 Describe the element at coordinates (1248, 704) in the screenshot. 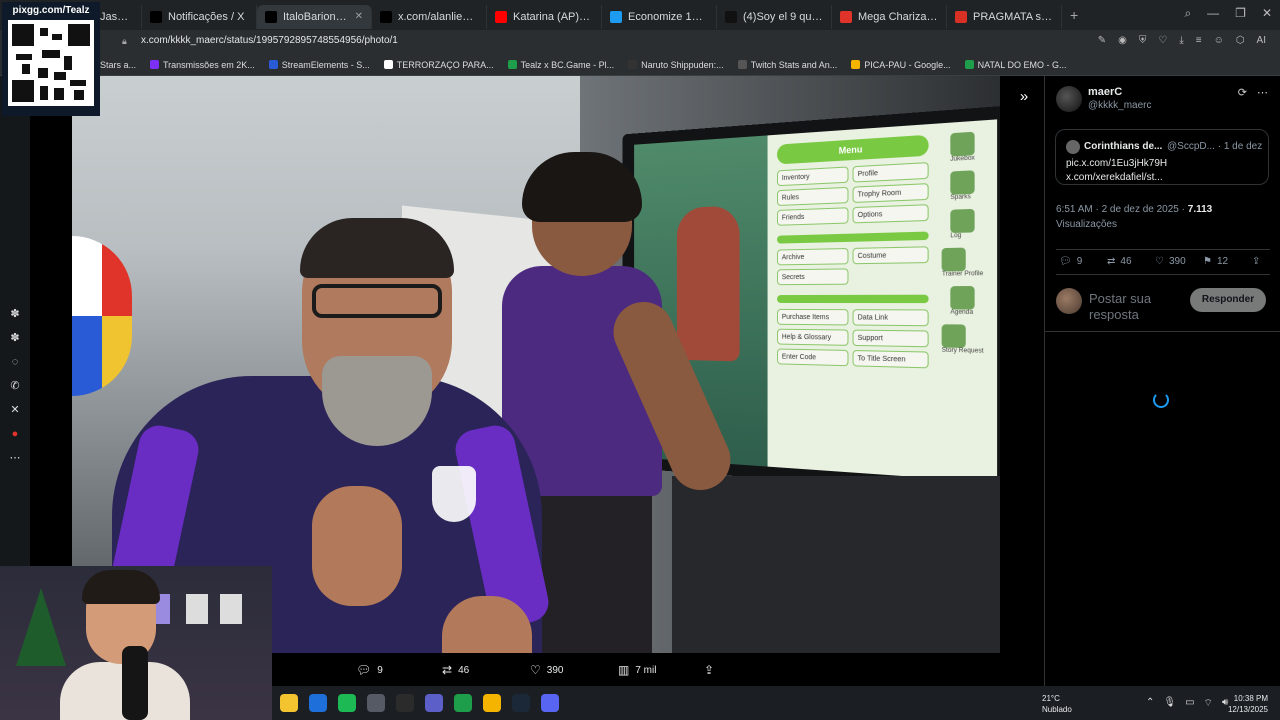

I see `clock: 10:38 PM 12/13/2025` at that location.